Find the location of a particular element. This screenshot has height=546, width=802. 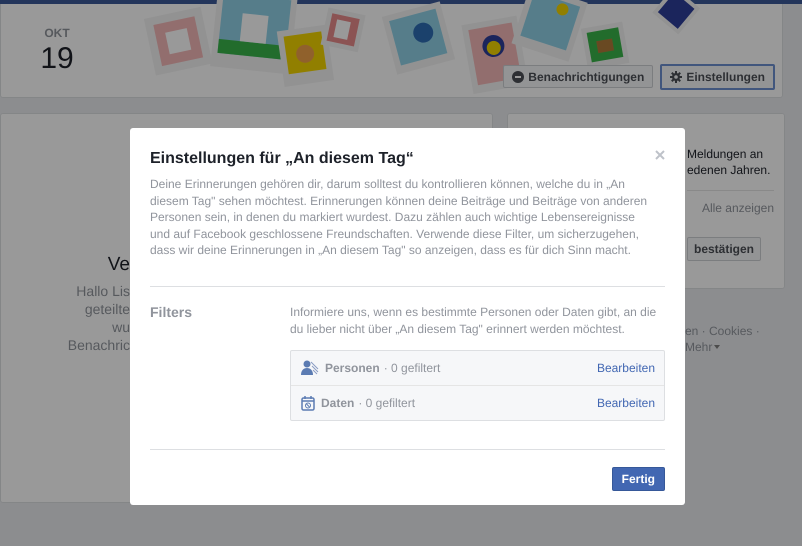

show-all-link: Alle anzeigen is located at coordinates (738, 208).